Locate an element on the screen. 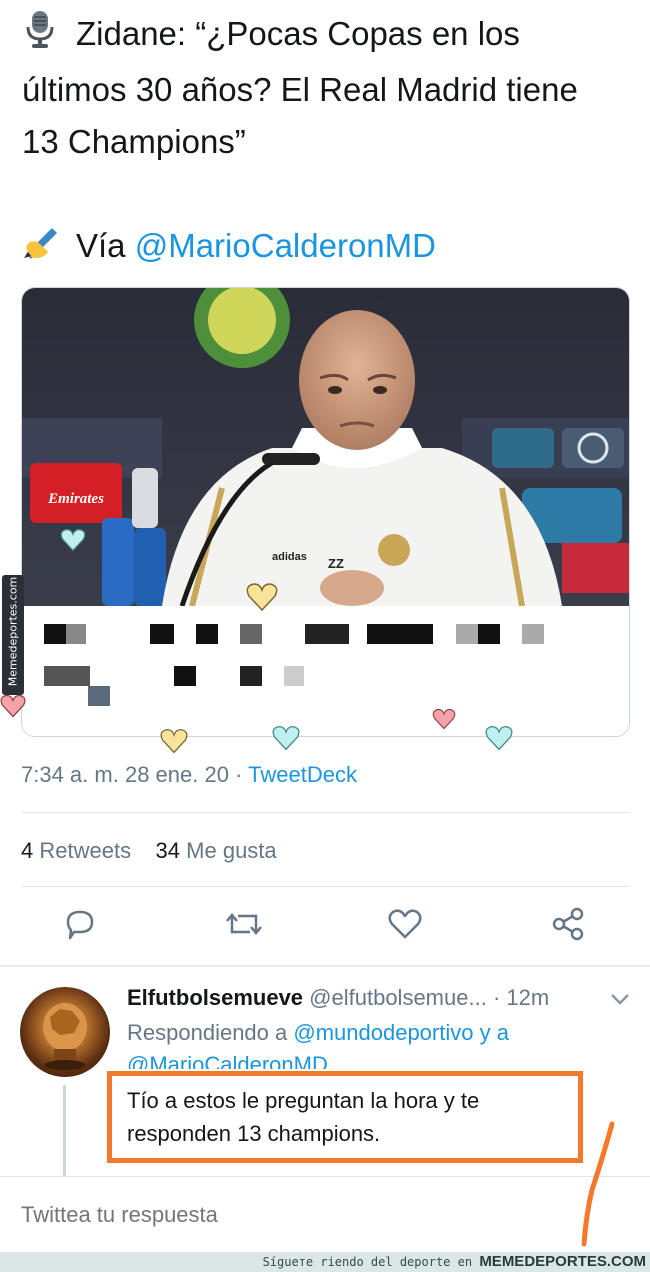 Image resolution: width=650 pixels, height=1272 pixels. emirates-label: Emirates is located at coordinates (75, 499).